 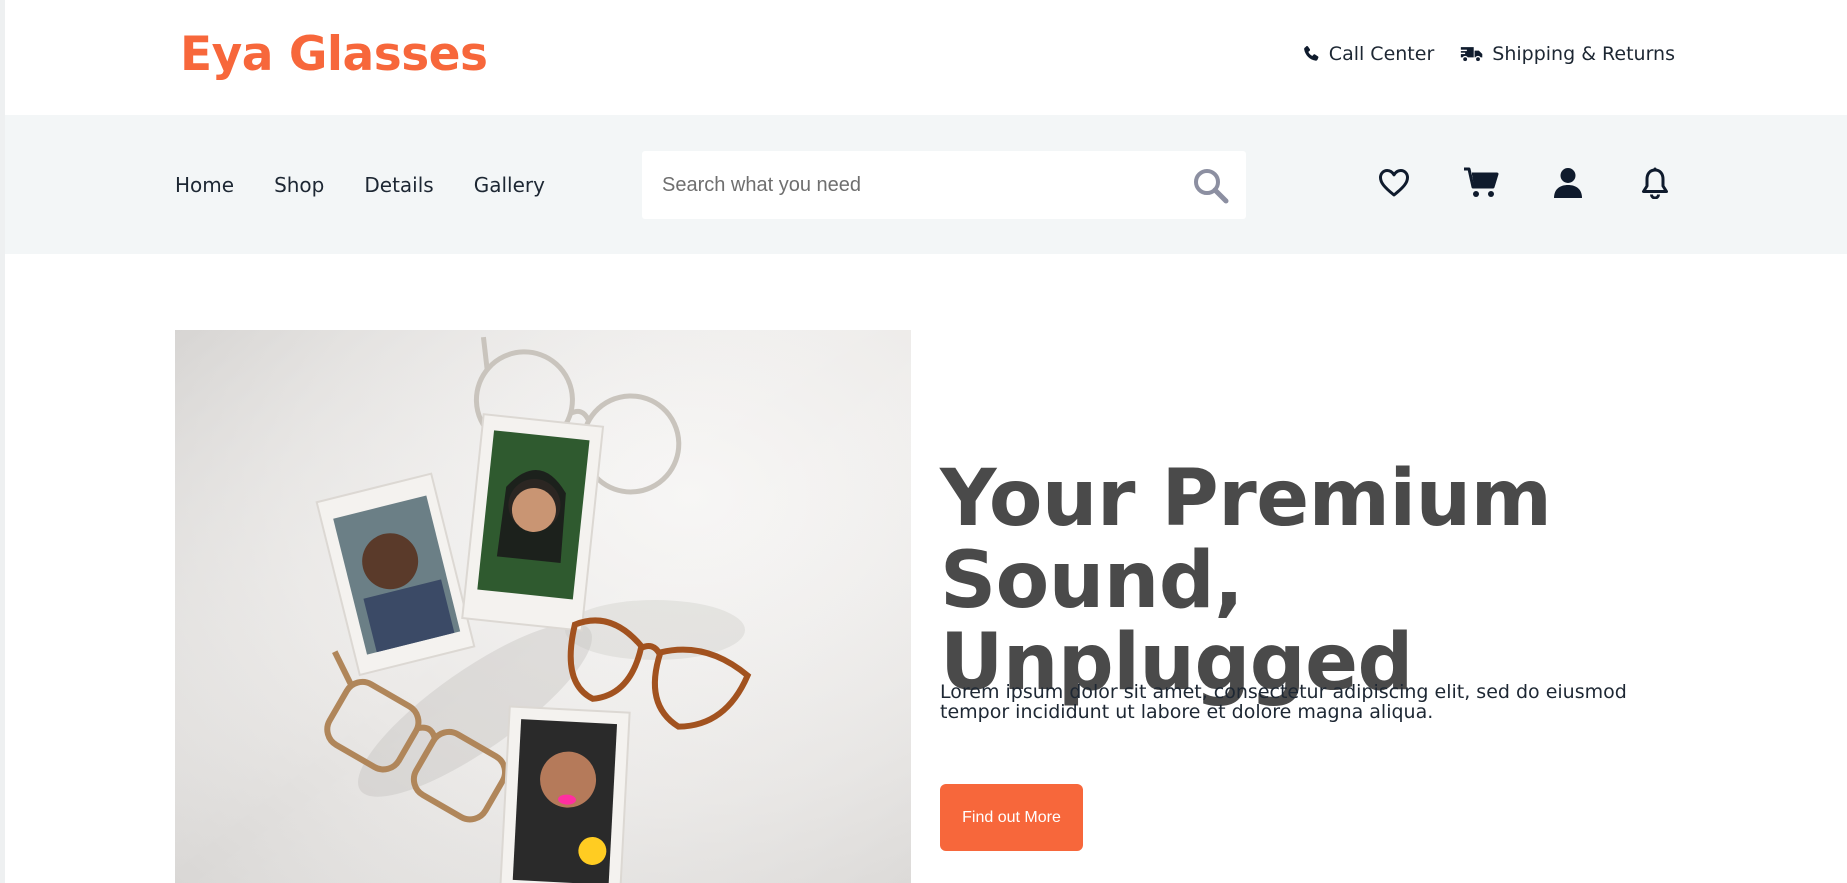 What do you see at coordinates (334, 54) in the screenshot?
I see `brand-logo: Eya Glasses` at bounding box center [334, 54].